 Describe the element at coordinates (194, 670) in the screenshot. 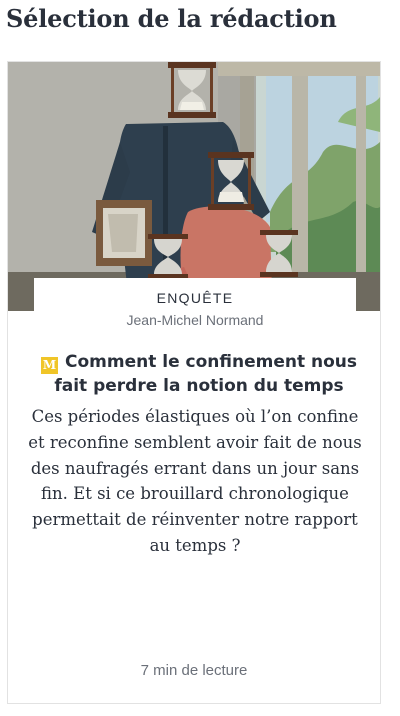

I see `read-time: 7 min de lecture` at that location.